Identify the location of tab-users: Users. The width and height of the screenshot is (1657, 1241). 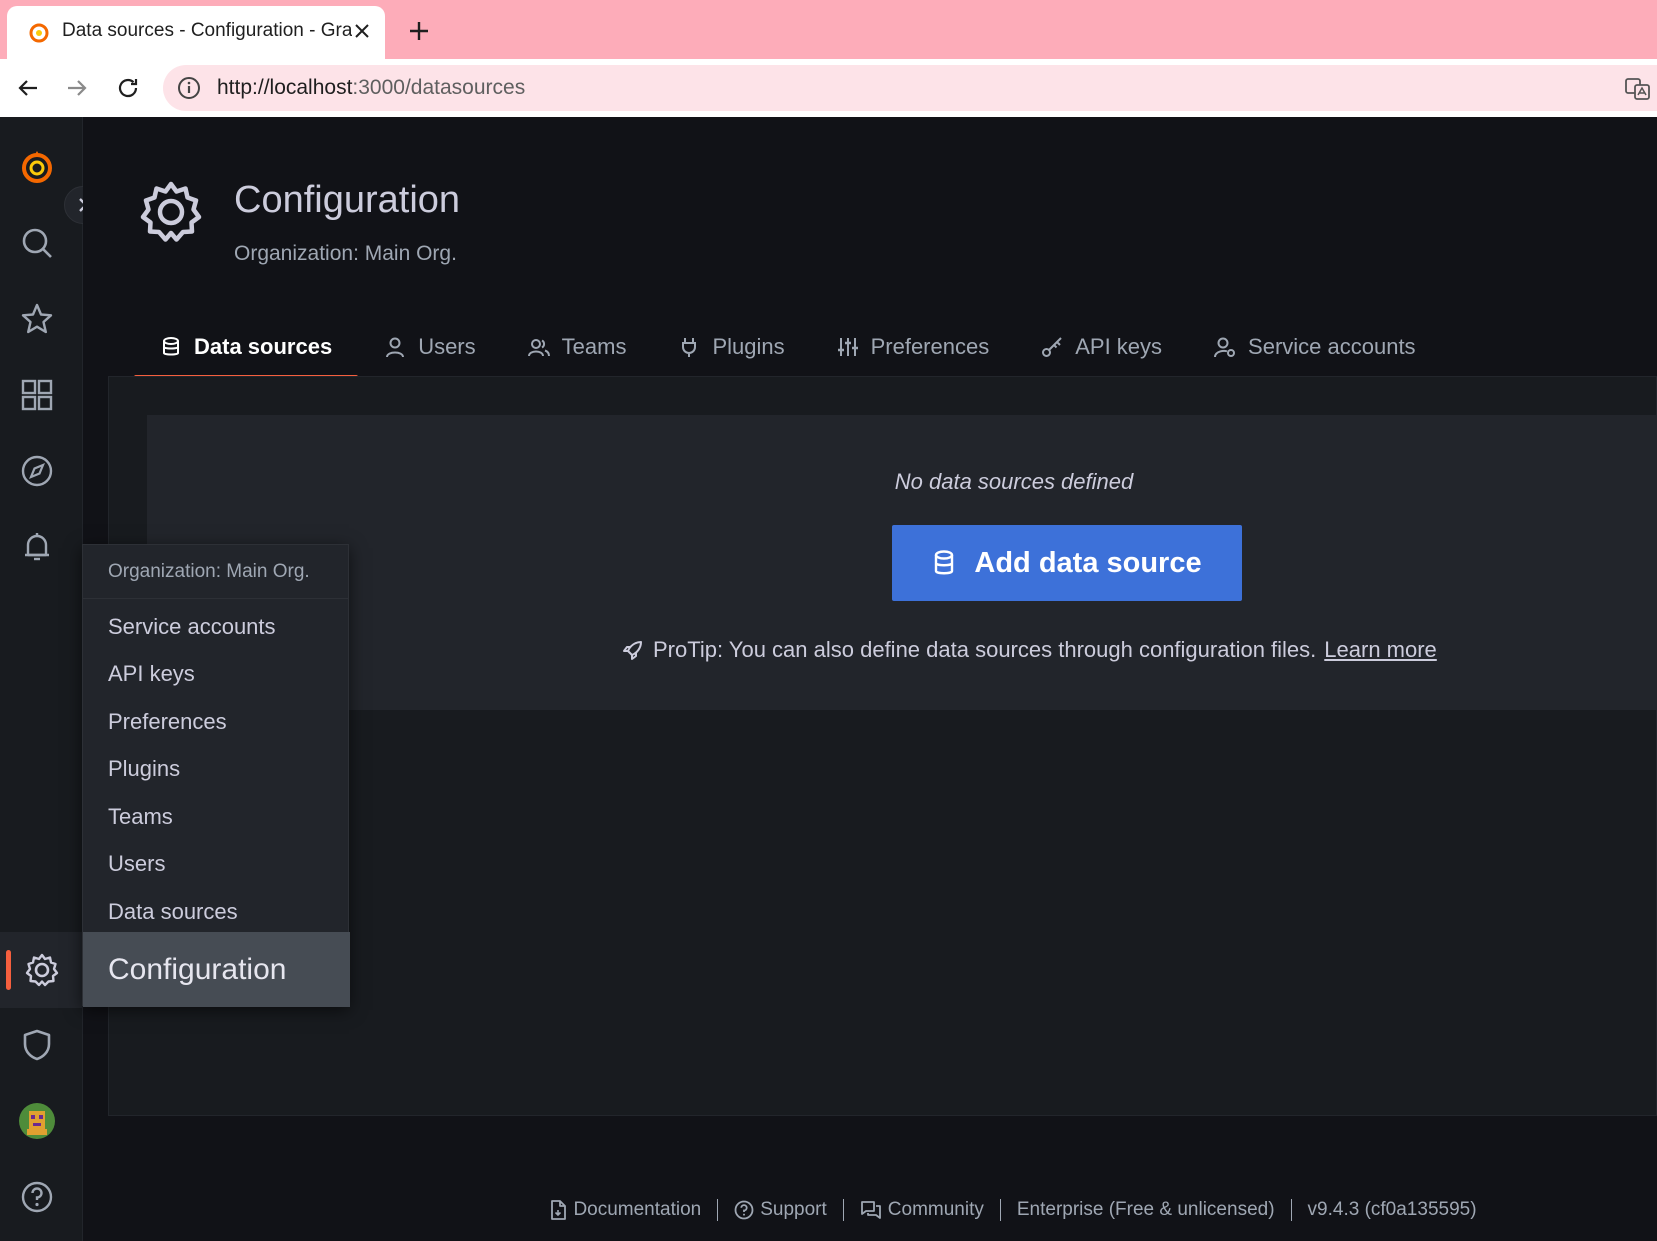
(429, 347).